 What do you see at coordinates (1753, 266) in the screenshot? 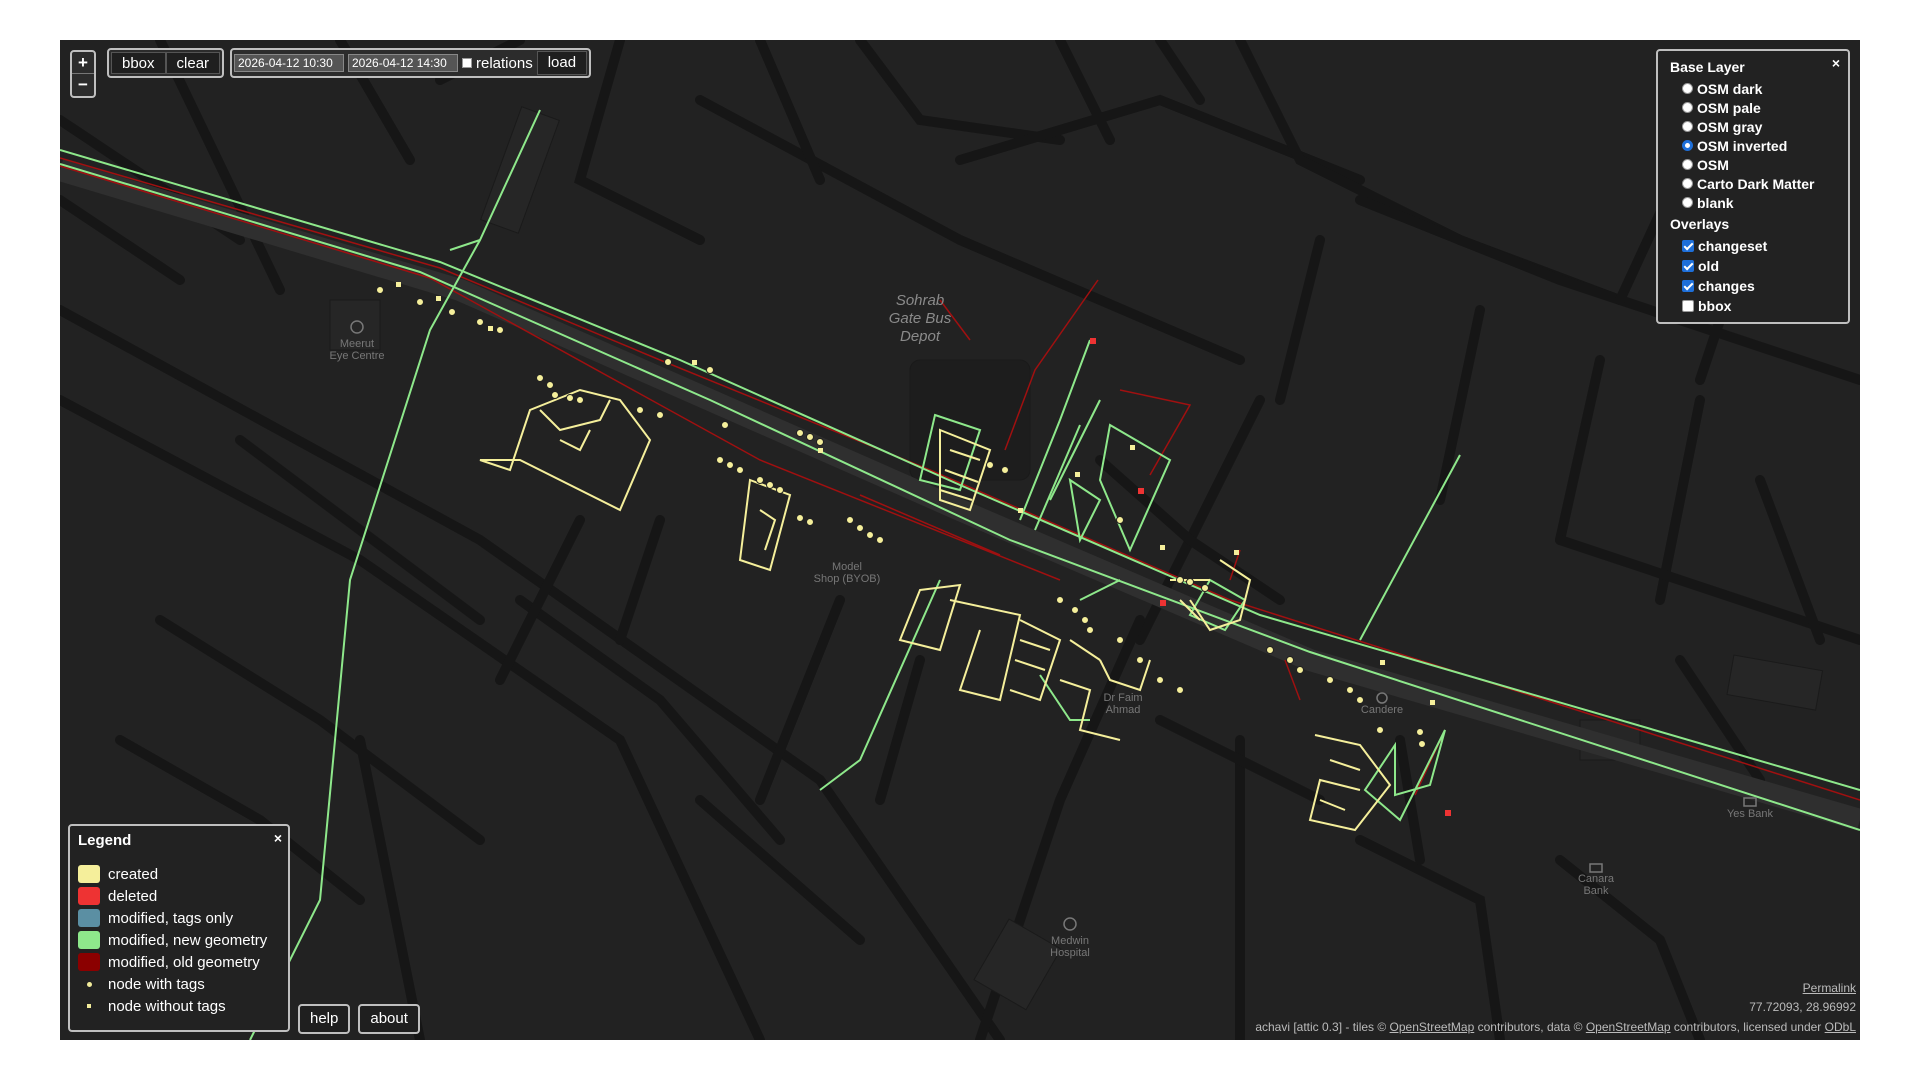
I see `overlay-old: old` at bounding box center [1753, 266].